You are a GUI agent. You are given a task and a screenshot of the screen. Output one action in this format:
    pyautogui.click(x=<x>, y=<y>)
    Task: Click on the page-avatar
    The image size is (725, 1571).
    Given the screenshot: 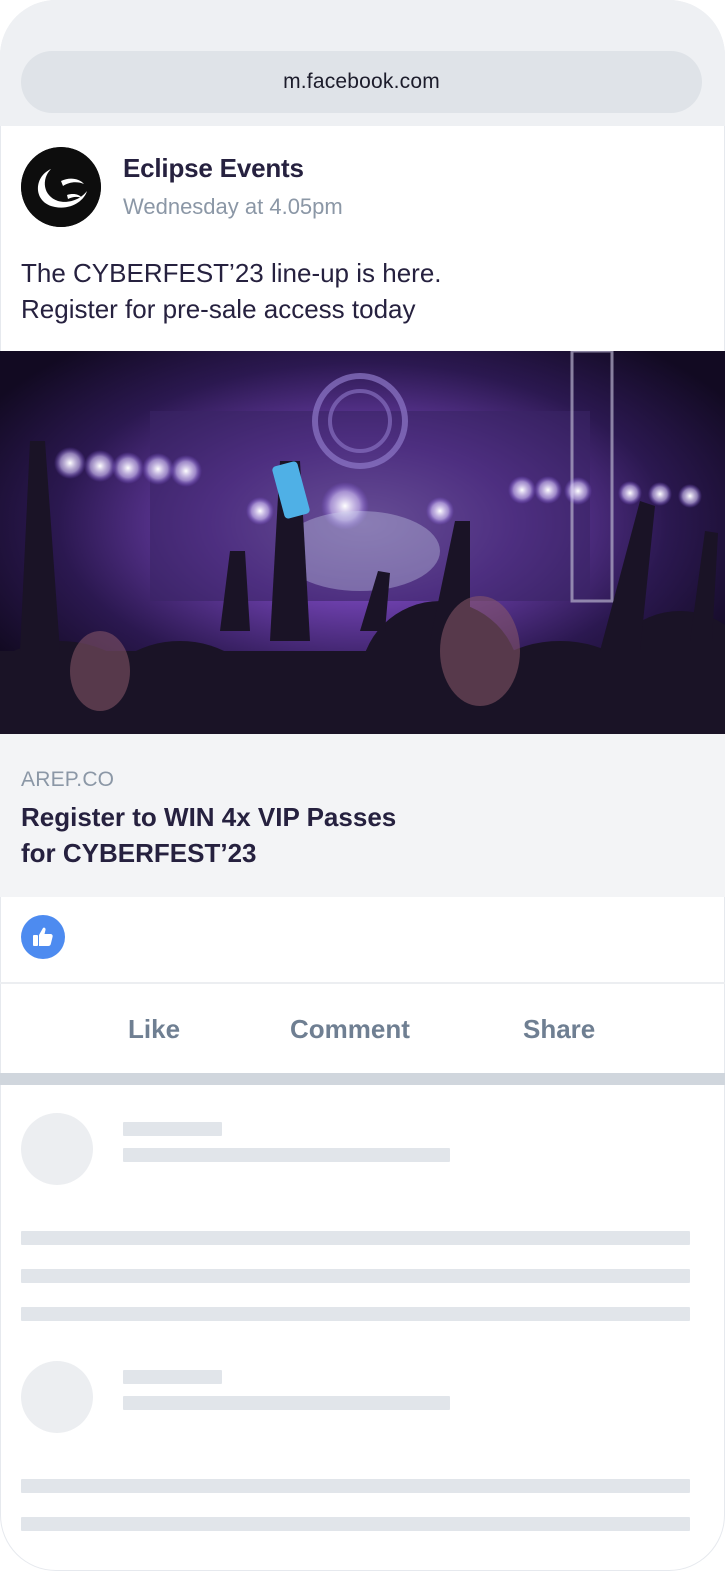 What is the action you would take?
    pyautogui.click(x=61, y=187)
    